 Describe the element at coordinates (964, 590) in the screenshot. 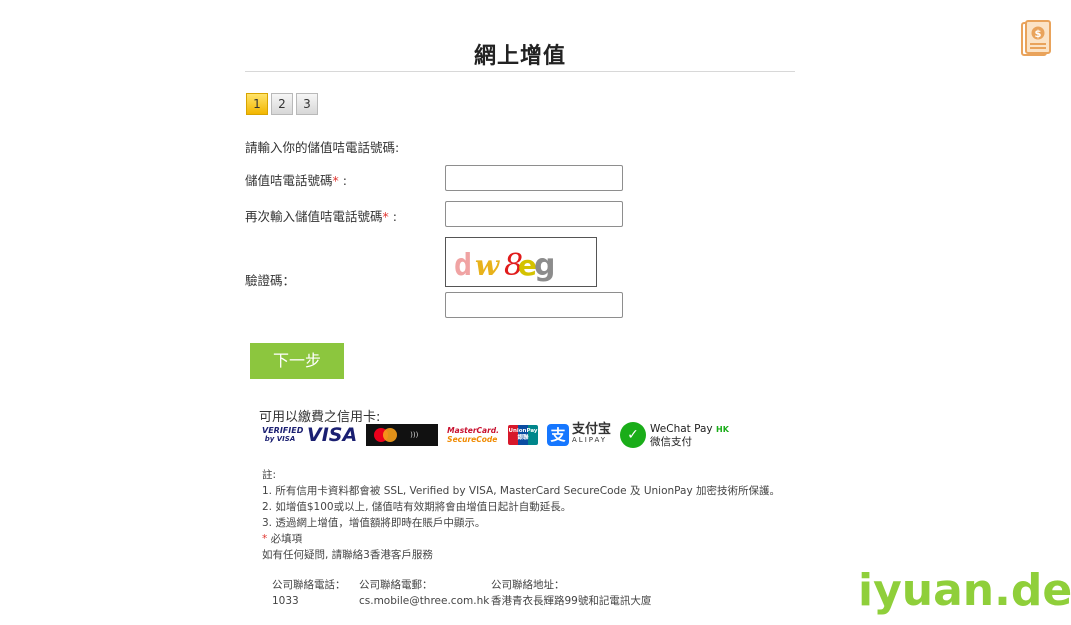

I see `watermark: iyuan.de` at that location.